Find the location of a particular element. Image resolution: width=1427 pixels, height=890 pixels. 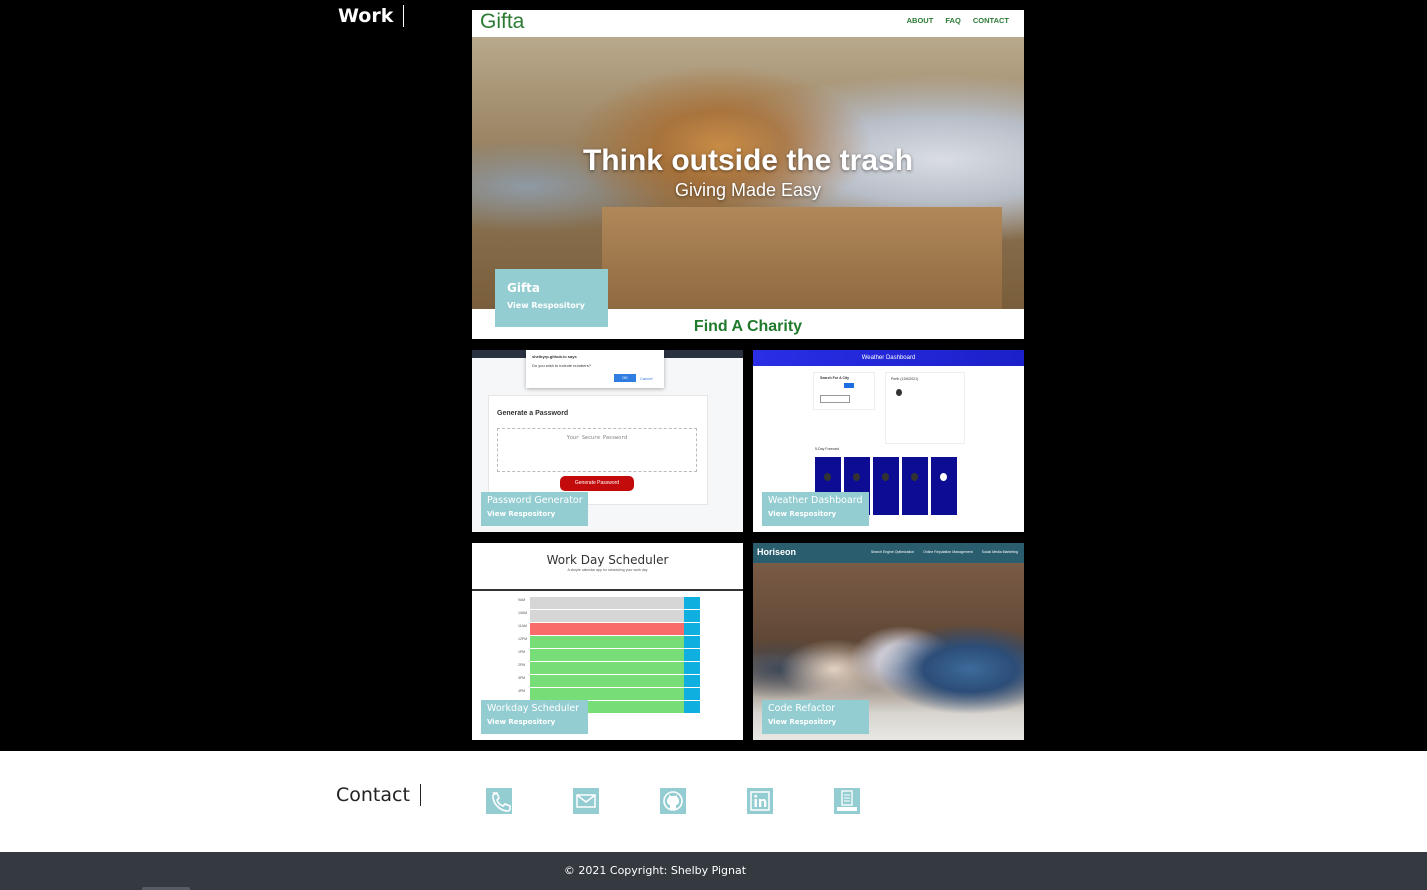

scheduler-divider is located at coordinates (607, 590).